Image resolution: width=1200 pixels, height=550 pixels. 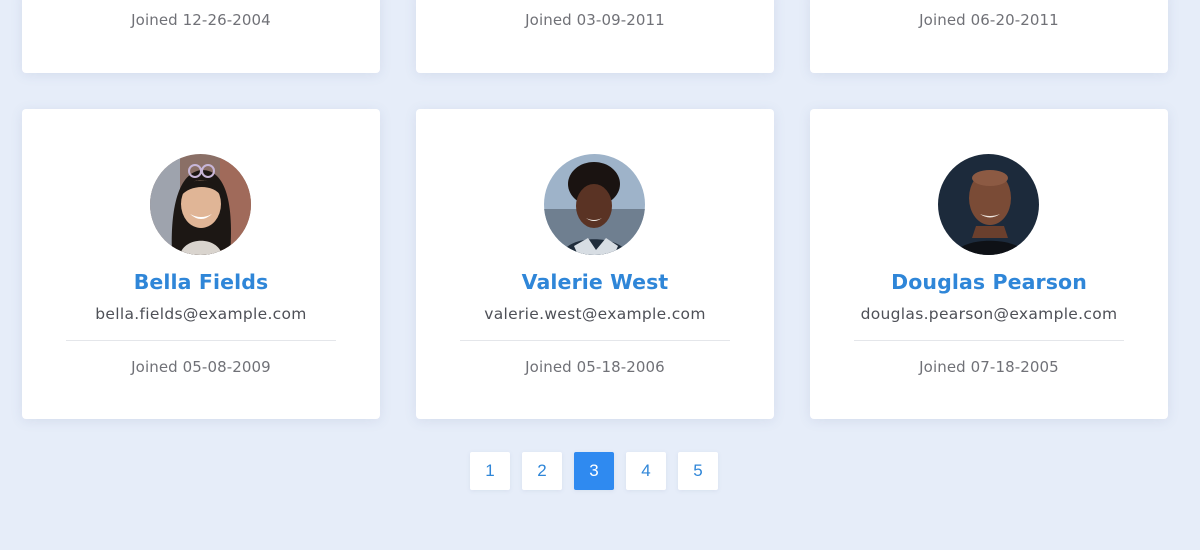 What do you see at coordinates (201, 282) in the screenshot?
I see `user-name: Bella Fields` at bounding box center [201, 282].